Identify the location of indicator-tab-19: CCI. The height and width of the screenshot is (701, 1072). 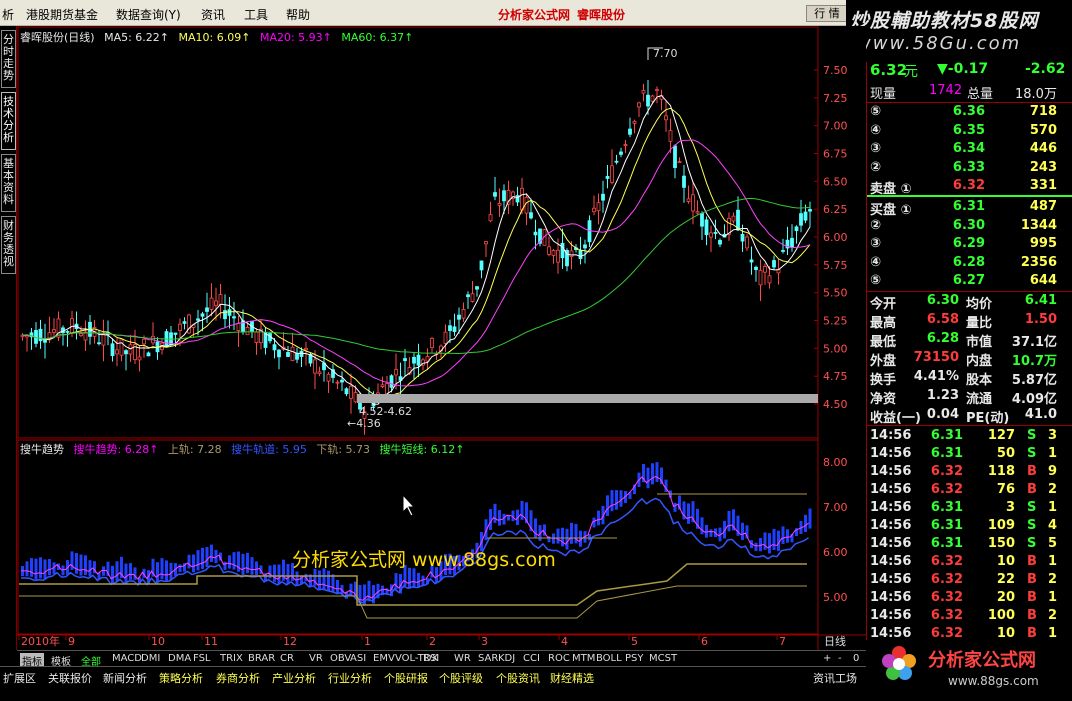
(531, 658).